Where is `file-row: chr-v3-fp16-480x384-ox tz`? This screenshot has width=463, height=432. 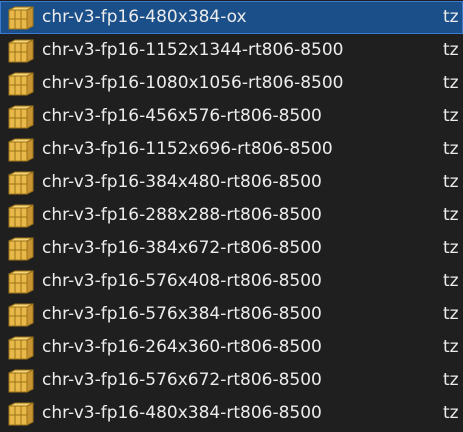
file-row: chr-v3-fp16-480x384-ox tz is located at coordinates (231, 17).